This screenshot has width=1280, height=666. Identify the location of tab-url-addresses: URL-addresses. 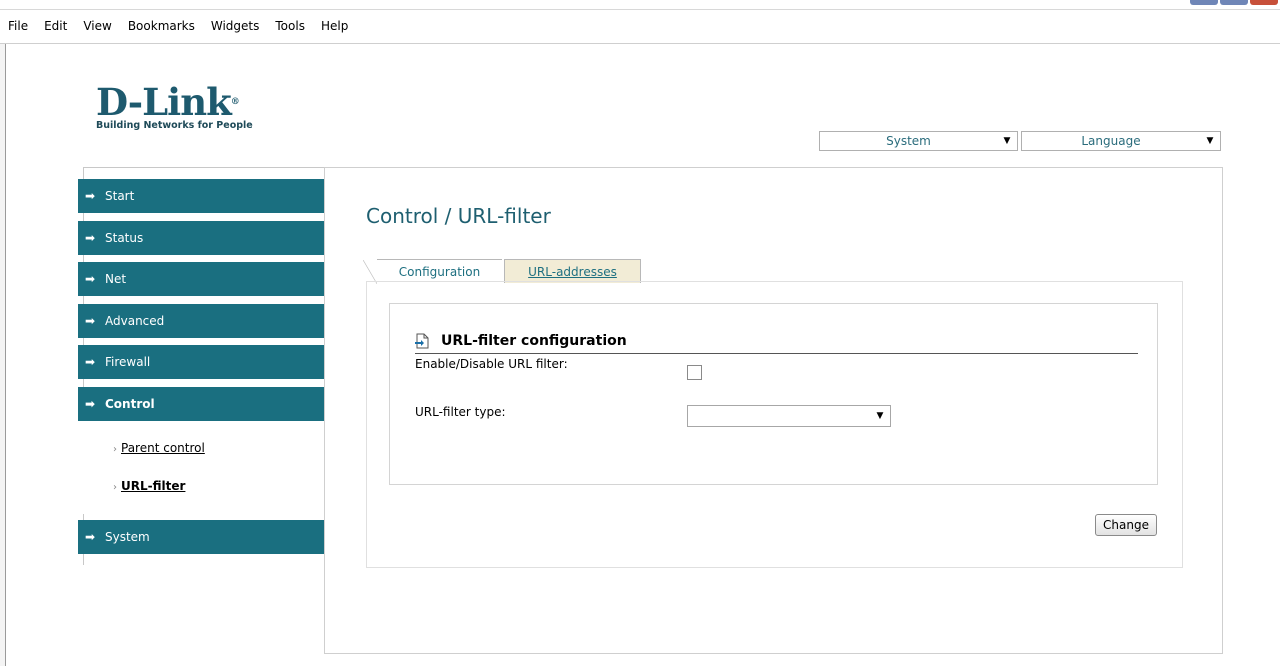
(572, 271).